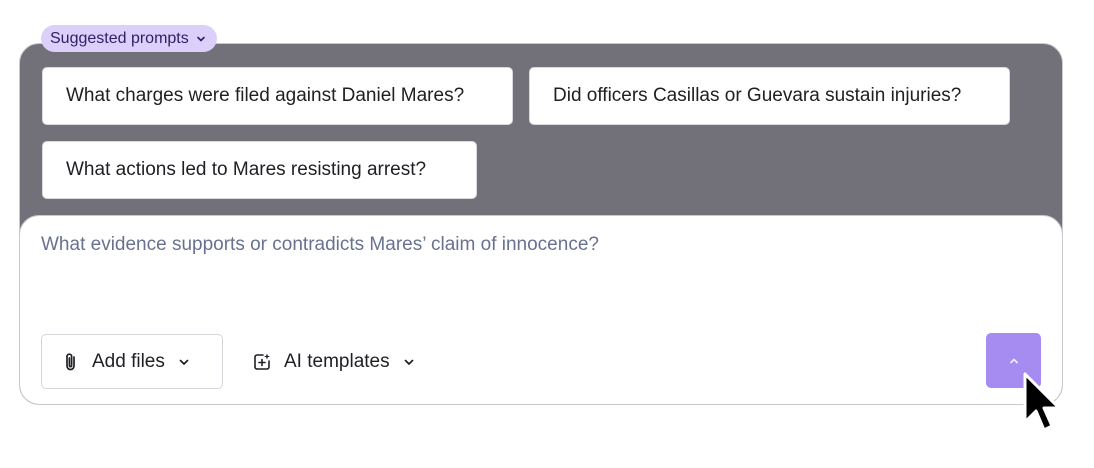 The image size is (1094, 468). Describe the element at coordinates (536, 264) in the screenshot. I see `prompt-input` at that location.